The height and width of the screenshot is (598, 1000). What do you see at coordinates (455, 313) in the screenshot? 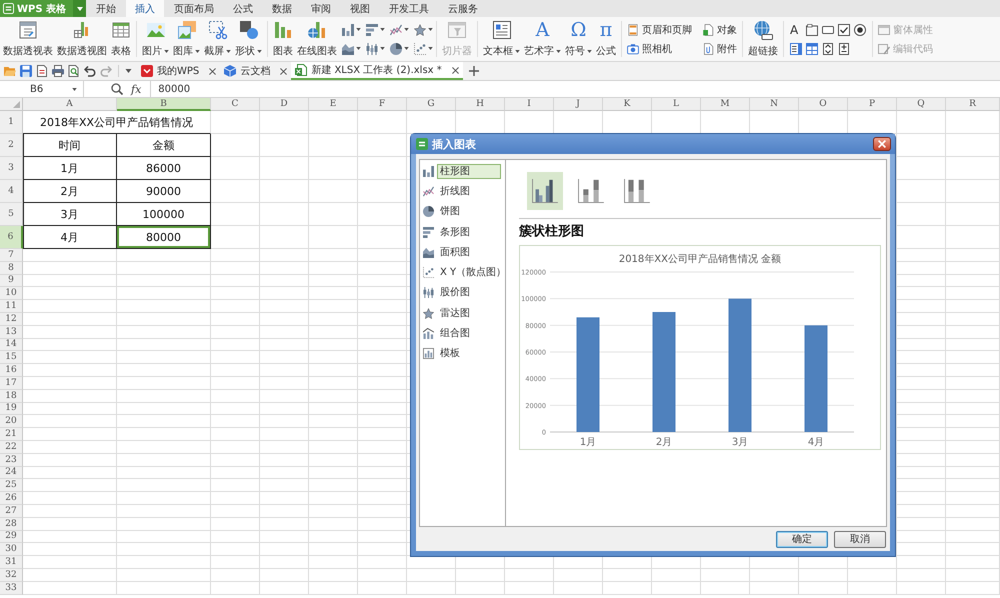
I see `chart-type-item: 雷达图` at bounding box center [455, 313].